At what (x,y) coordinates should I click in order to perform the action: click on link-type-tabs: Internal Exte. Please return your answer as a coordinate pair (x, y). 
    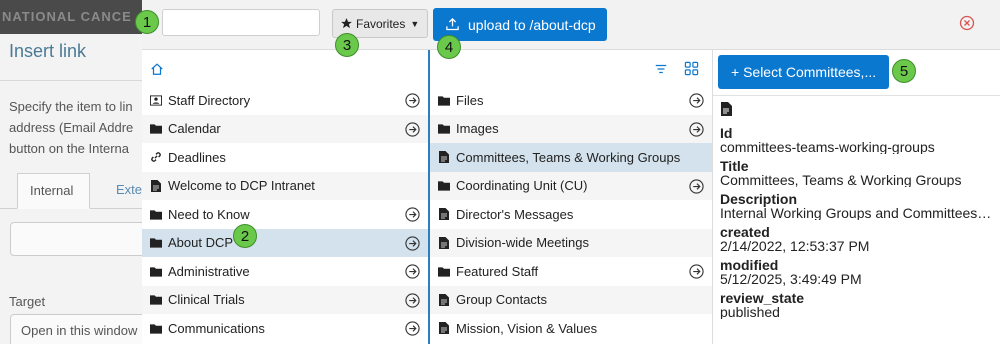
    Looking at the image, I should click on (71, 191).